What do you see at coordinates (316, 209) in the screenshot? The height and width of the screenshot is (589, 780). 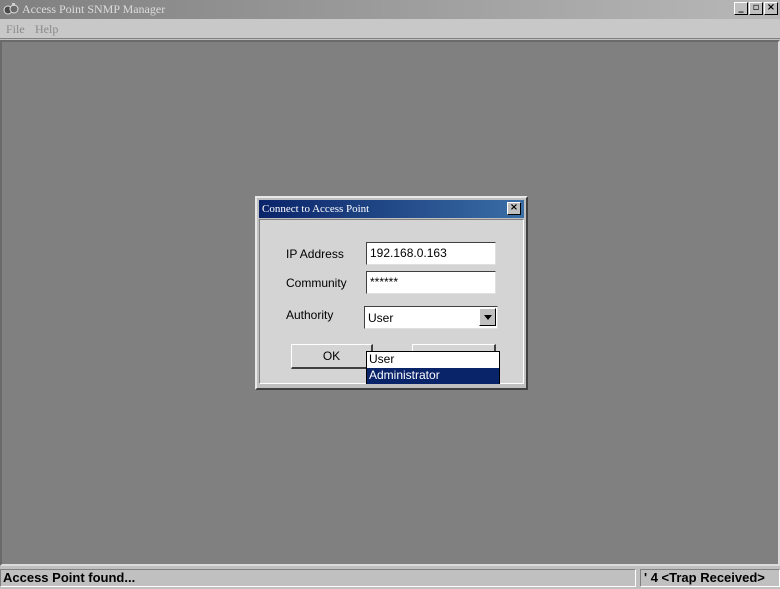 I see `dialog-title: Connect to Access Point` at bounding box center [316, 209].